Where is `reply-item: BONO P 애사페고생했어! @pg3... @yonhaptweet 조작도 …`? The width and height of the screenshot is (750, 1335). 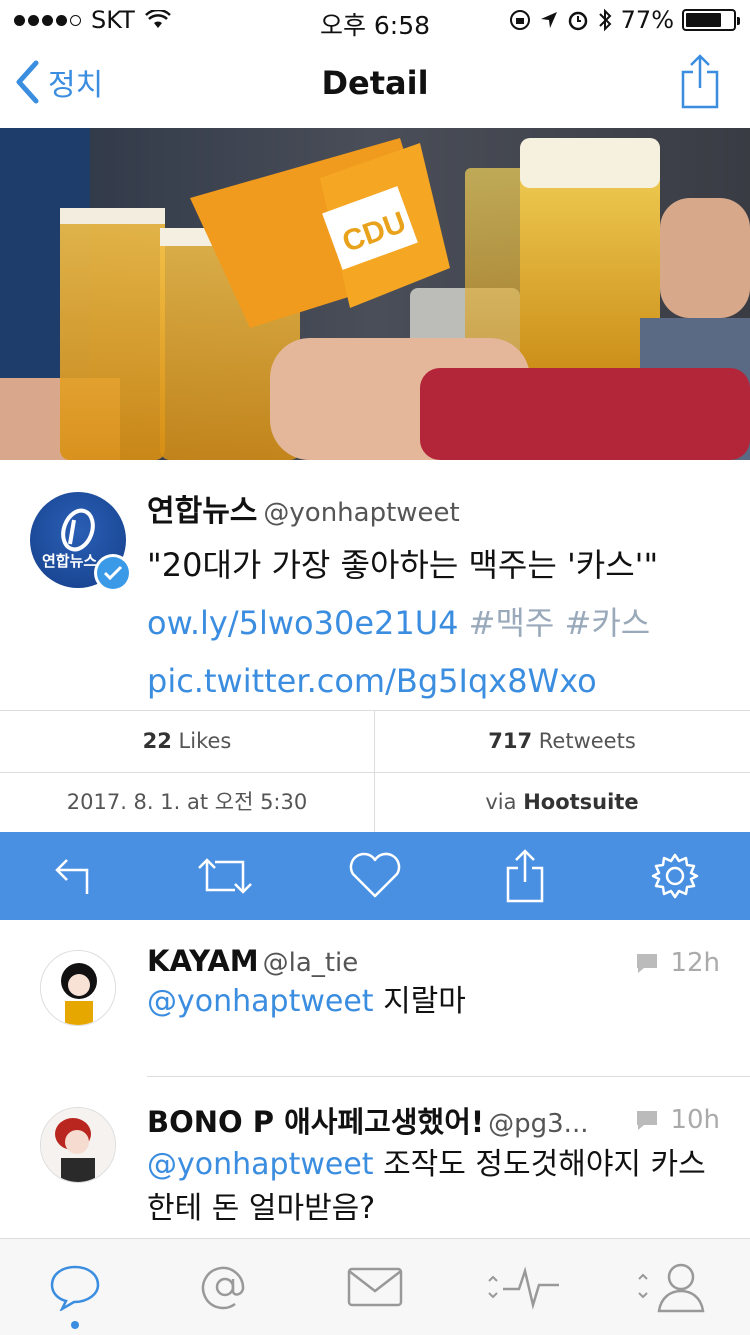 reply-item: BONO P 애사페고생했어! @pg3... @yonhaptweet 조작도 … is located at coordinates (375, 1157).